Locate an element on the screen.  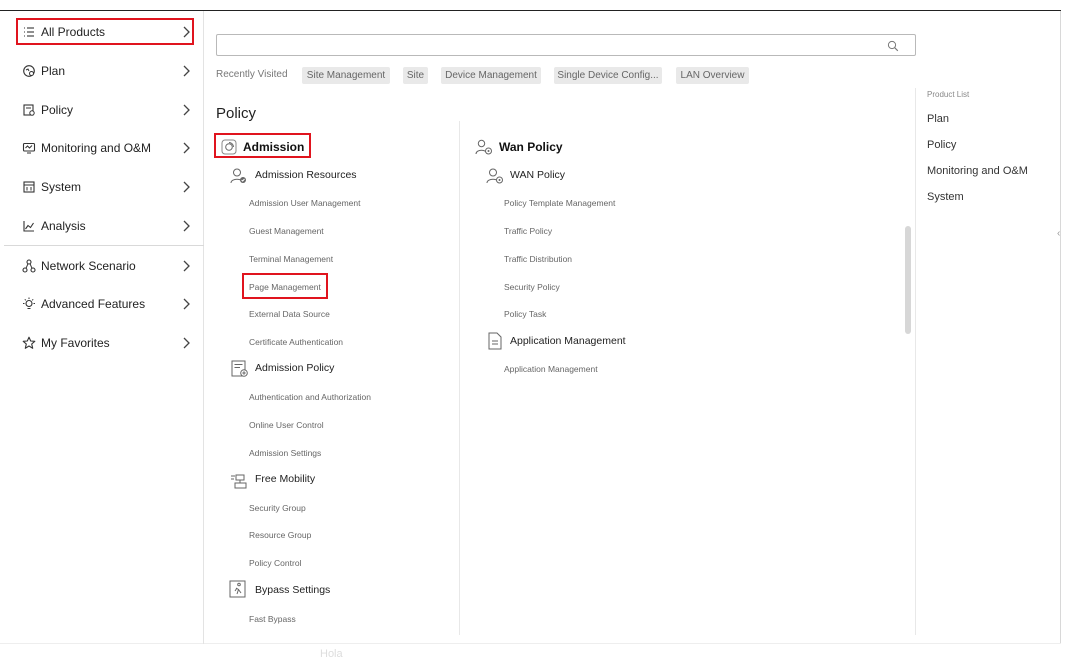
product-list-item-system: System is located at coordinates (945, 197).